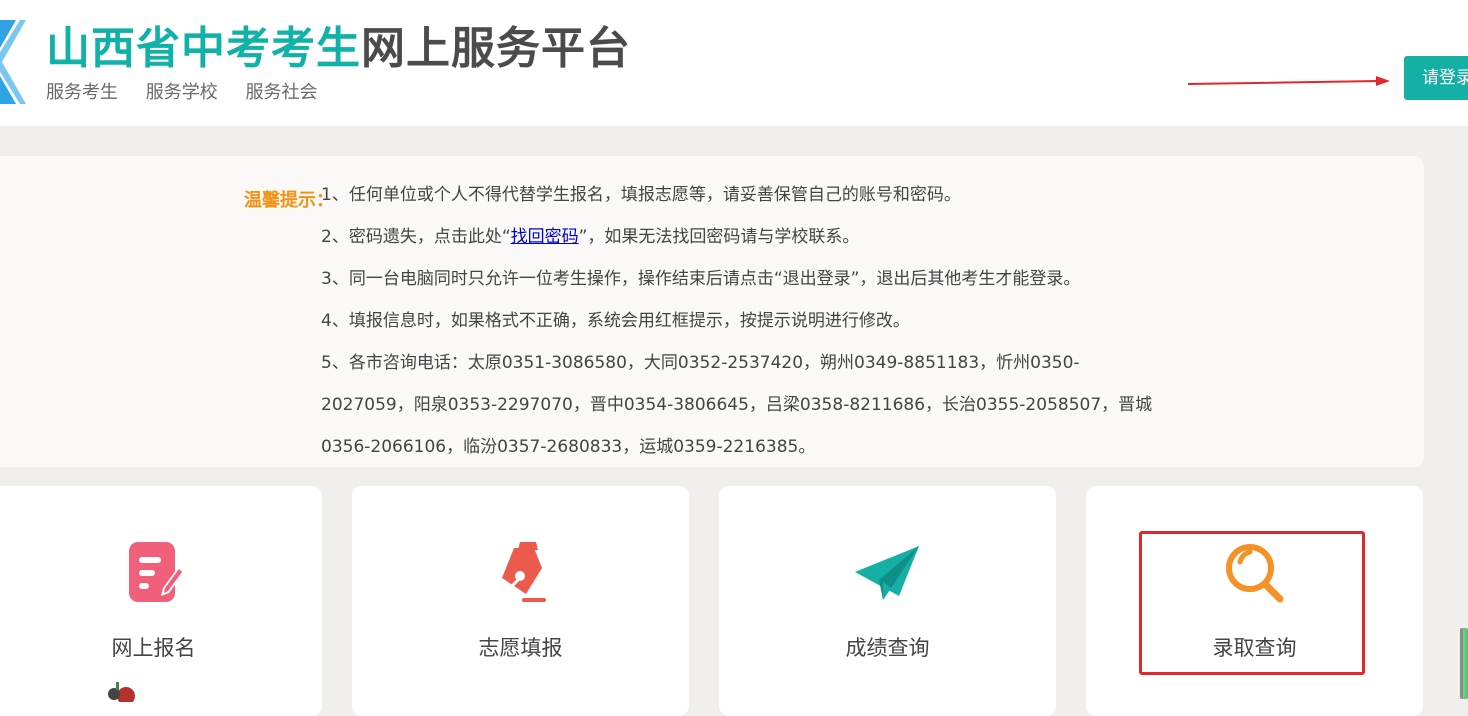 The width and height of the screenshot is (1468, 716). What do you see at coordinates (887, 601) in the screenshot?
I see `card-score-query: 成绩查询` at bounding box center [887, 601].